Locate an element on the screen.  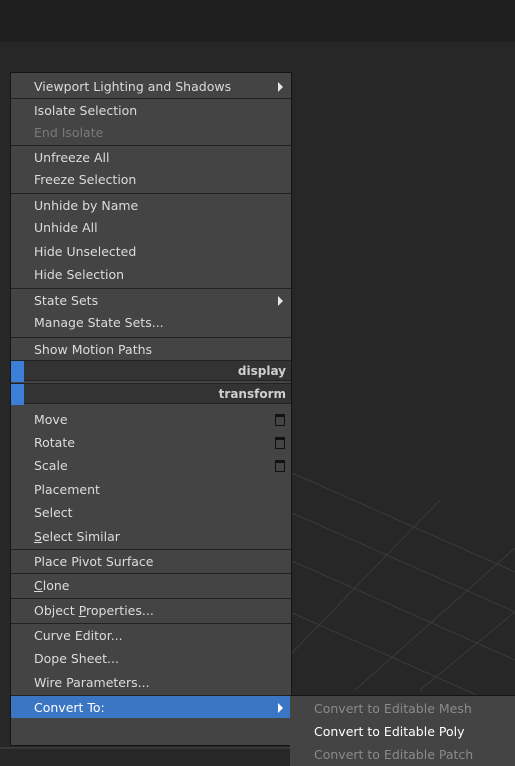
menu-item-show-motion-paths: Show Motion Paths is located at coordinates (151, 348).